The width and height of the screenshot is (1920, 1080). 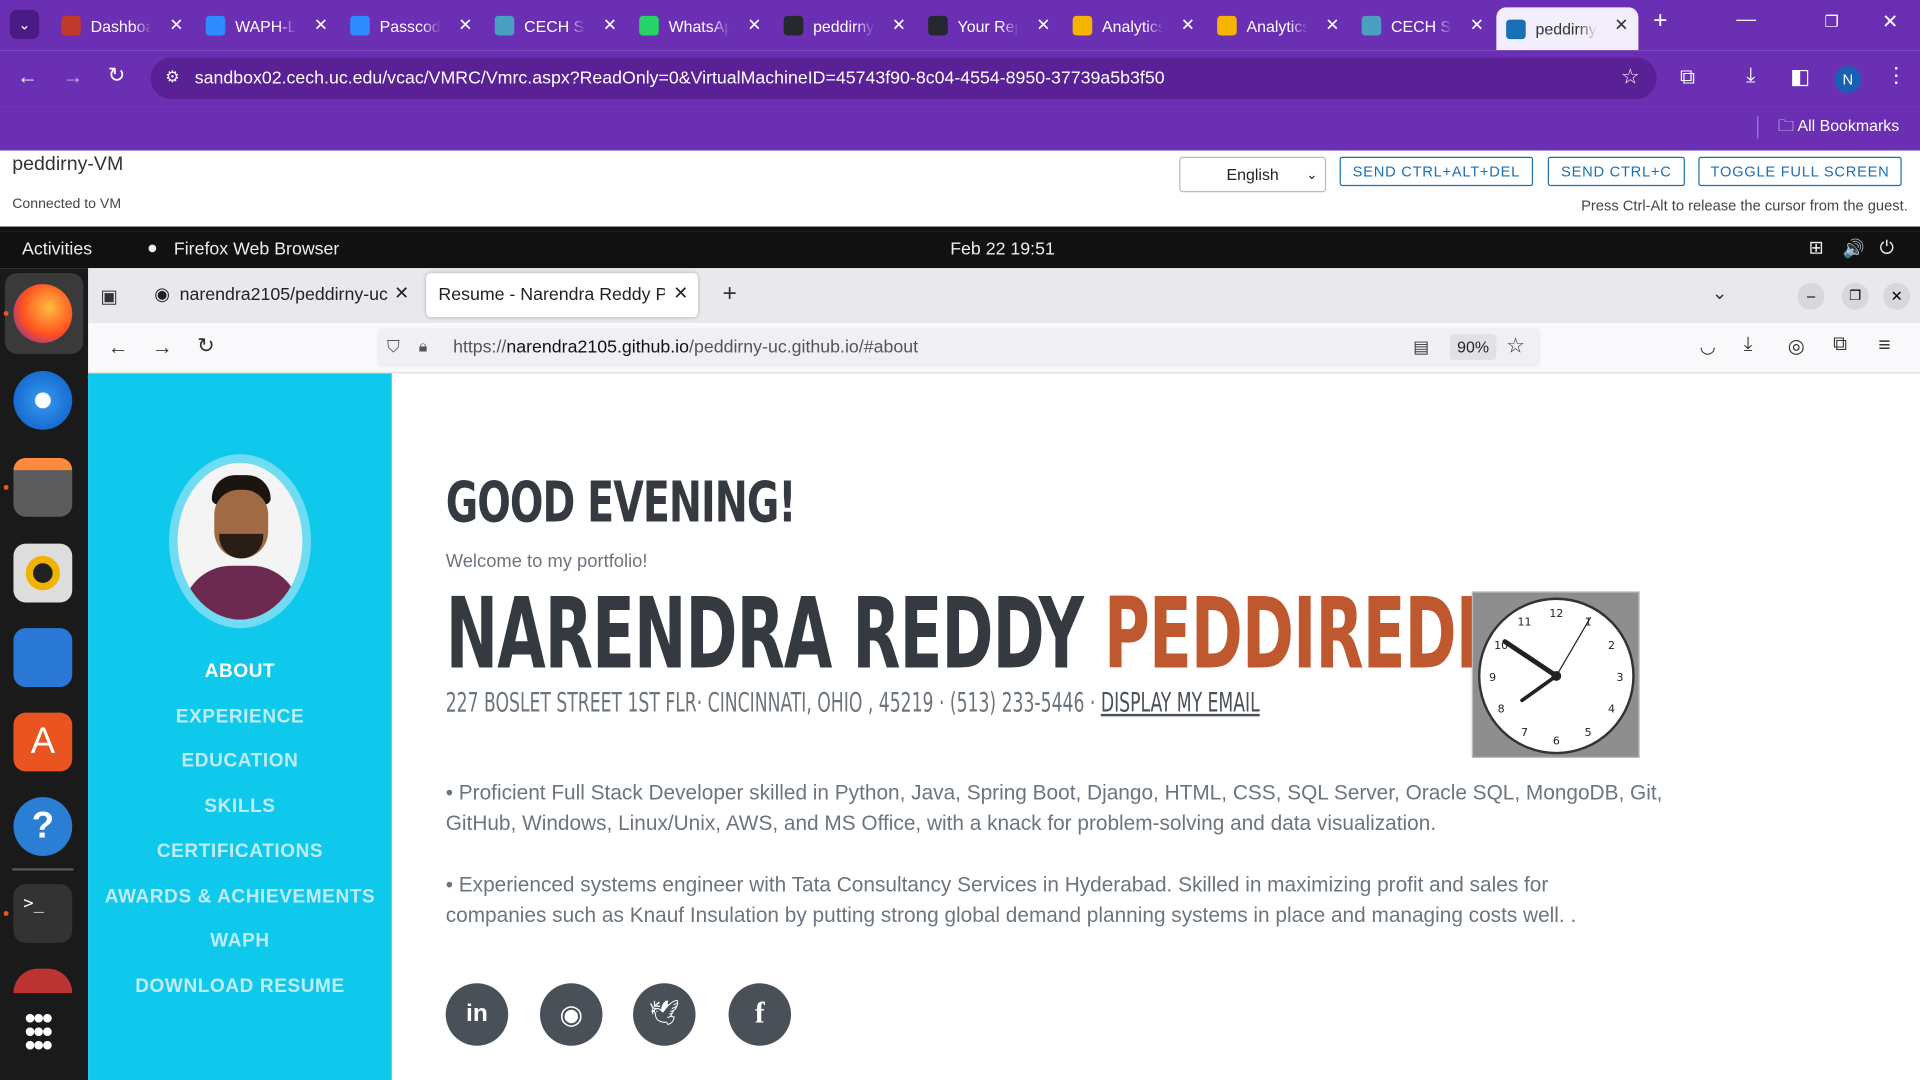 What do you see at coordinates (1884, 345) in the screenshot?
I see `hamburger-menu-icon: ≡` at bounding box center [1884, 345].